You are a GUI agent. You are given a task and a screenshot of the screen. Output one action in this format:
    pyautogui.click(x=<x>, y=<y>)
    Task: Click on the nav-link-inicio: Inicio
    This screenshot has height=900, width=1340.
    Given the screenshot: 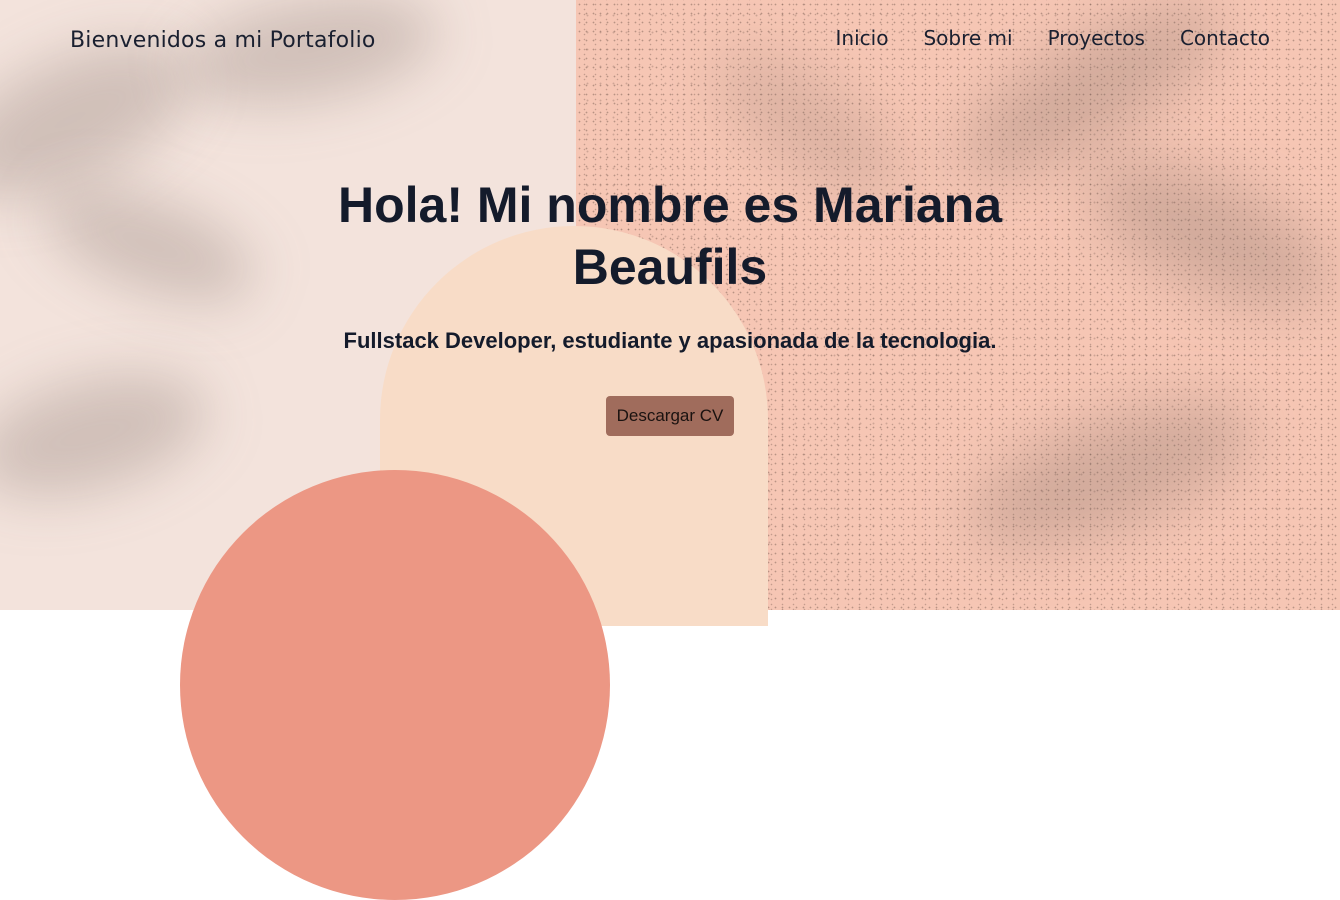 What is the action you would take?
    pyautogui.click(x=862, y=38)
    